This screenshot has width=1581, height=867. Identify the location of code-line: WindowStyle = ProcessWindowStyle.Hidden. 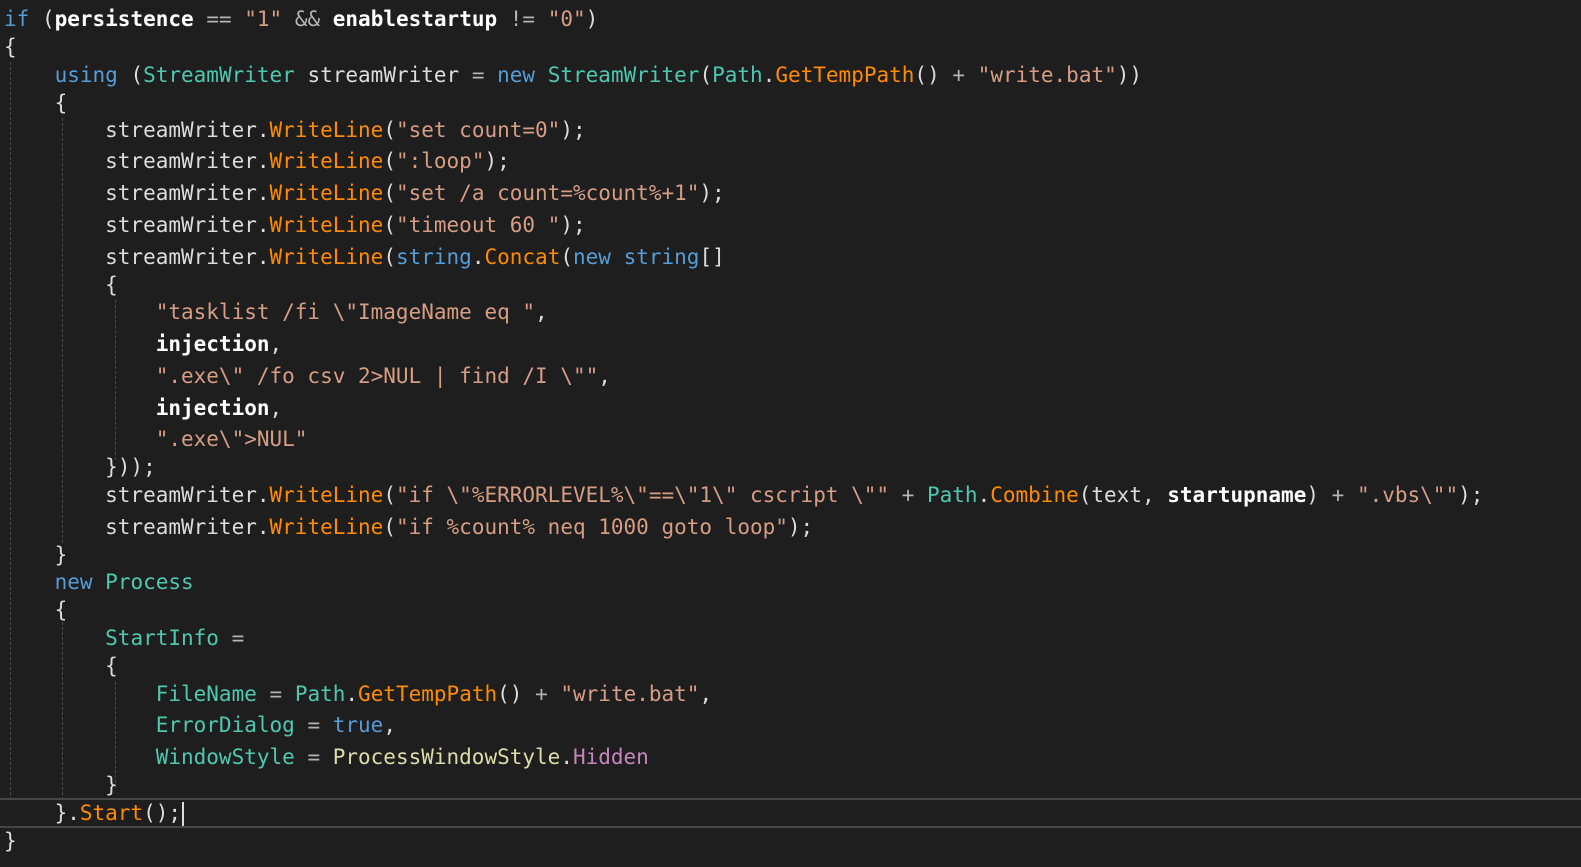
(324, 757).